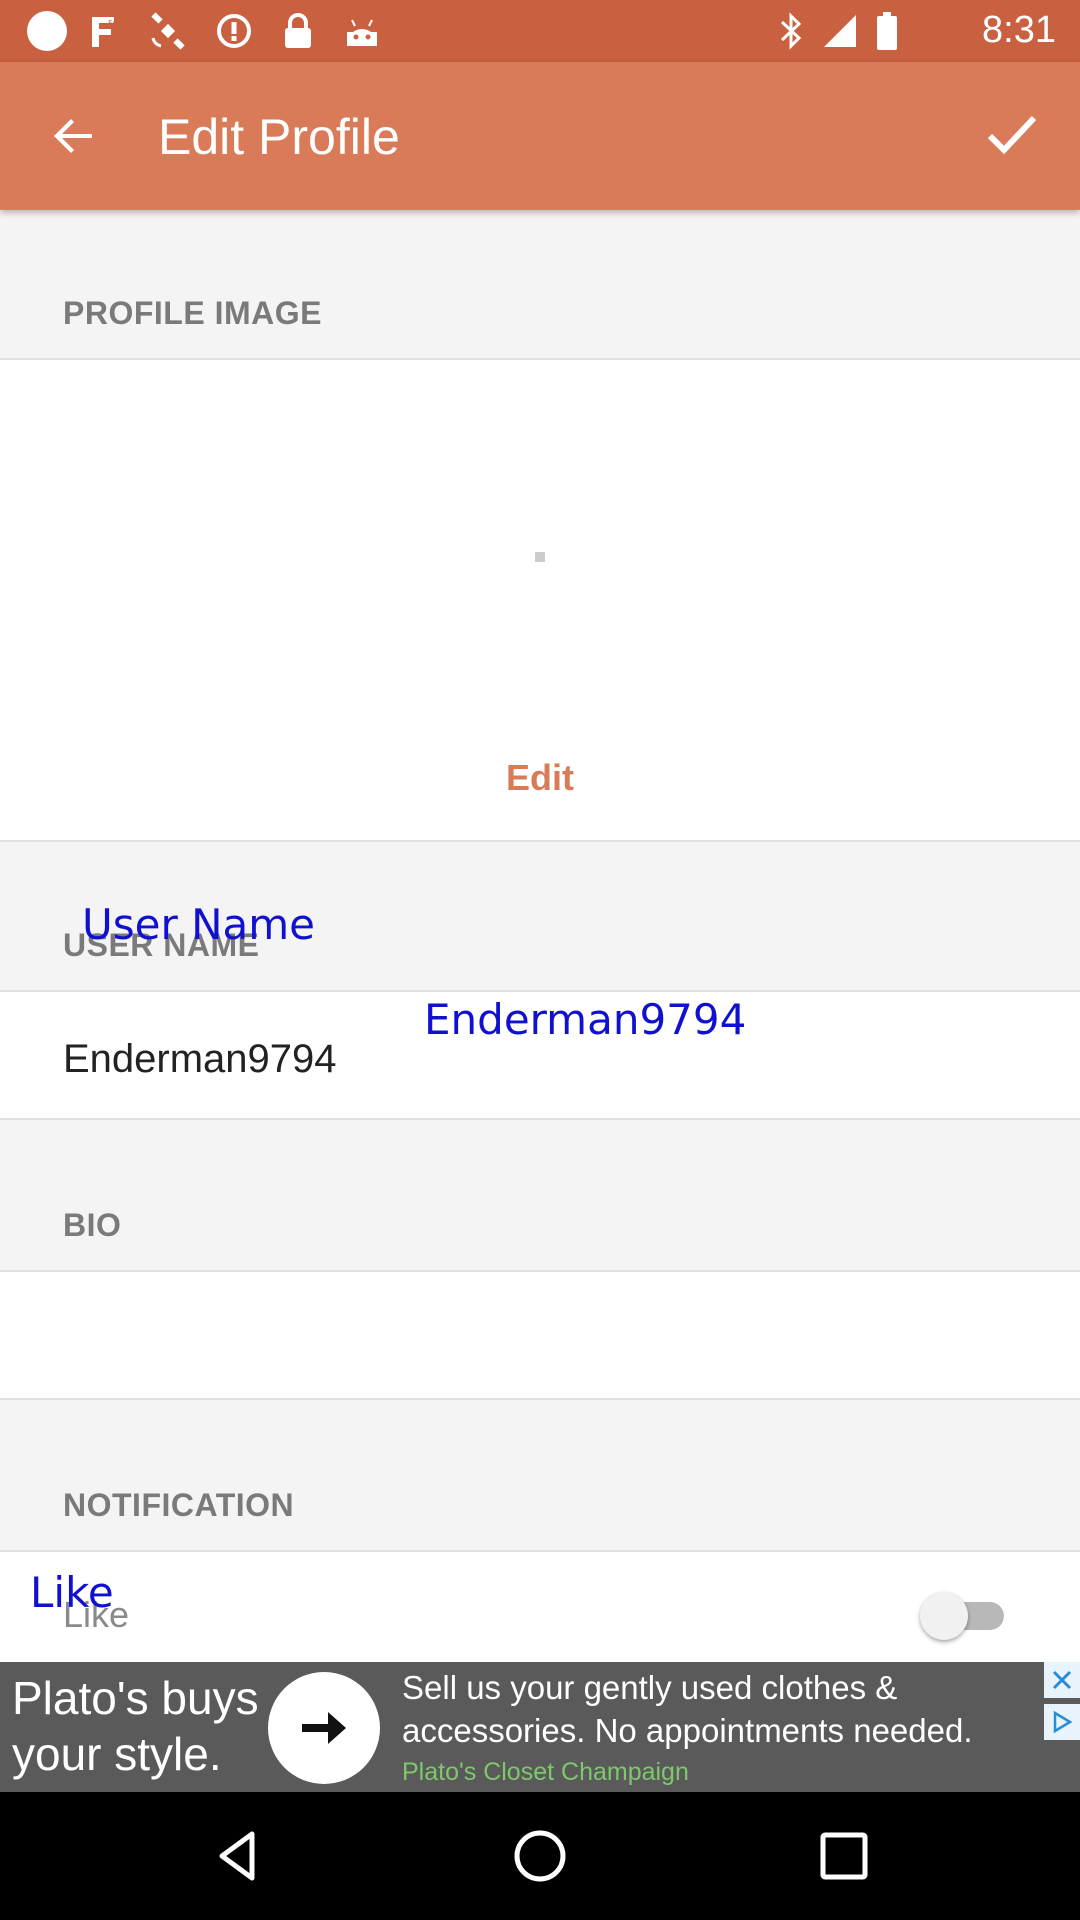  Describe the element at coordinates (844, 1856) in the screenshot. I see `recents-square-icon` at that location.